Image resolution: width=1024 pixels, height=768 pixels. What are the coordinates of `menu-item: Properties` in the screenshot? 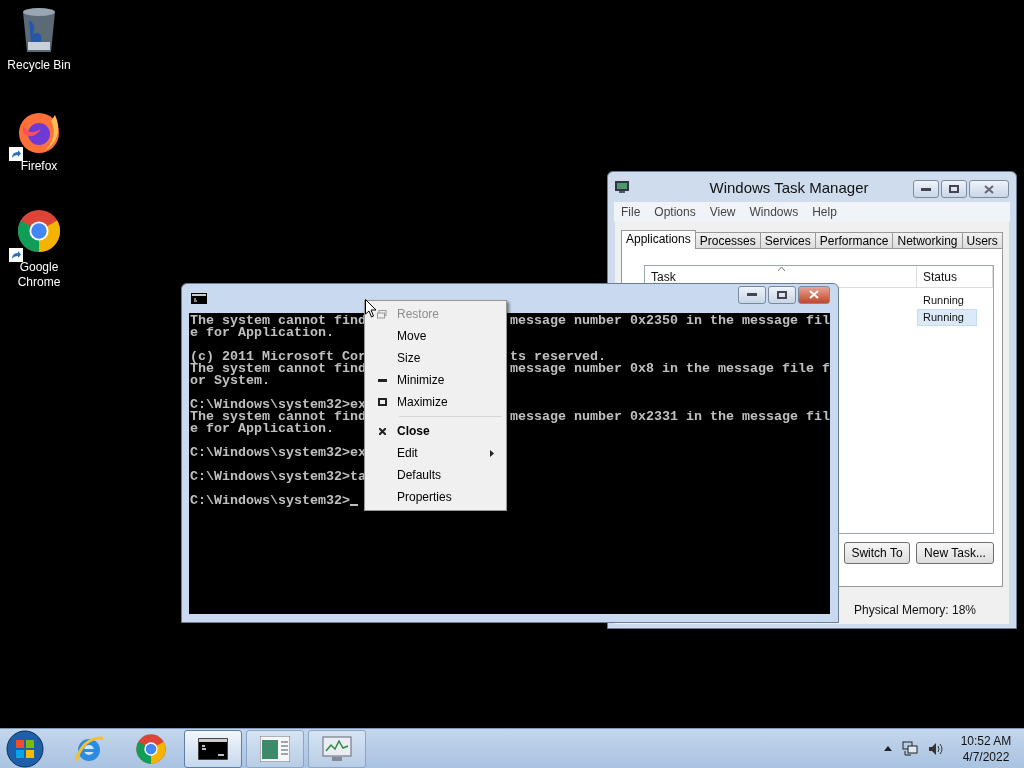 It's located at (435, 497).